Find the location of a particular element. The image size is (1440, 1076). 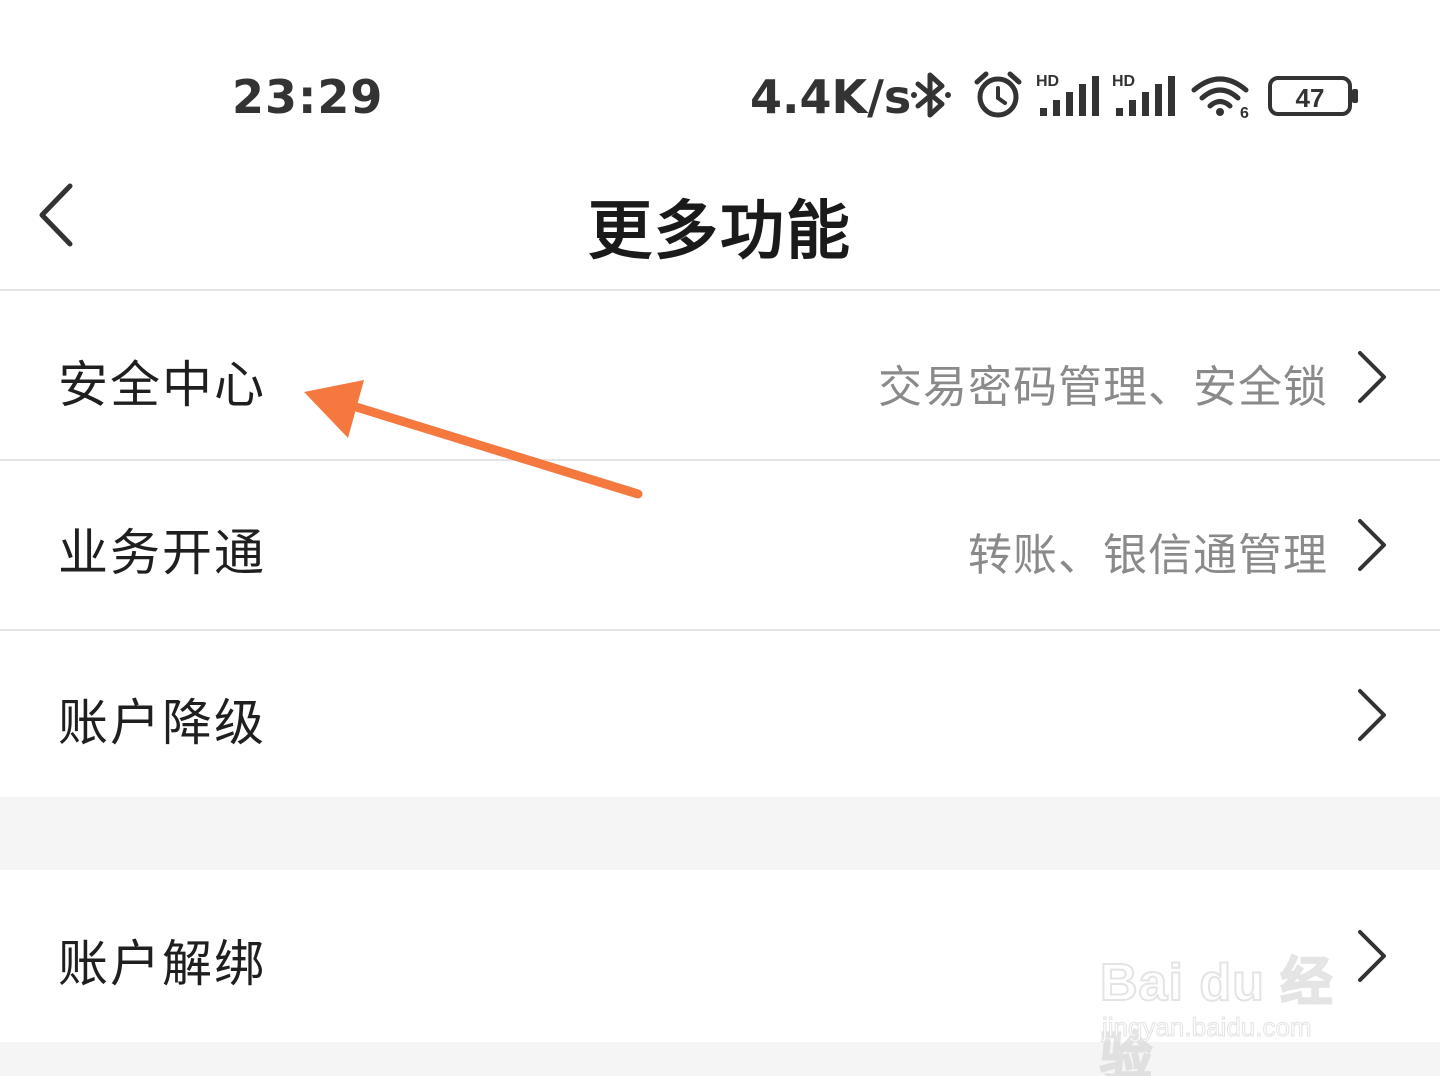

menu-item-subtitle: 转账、银信通管理 is located at coordinates (1148, 555).